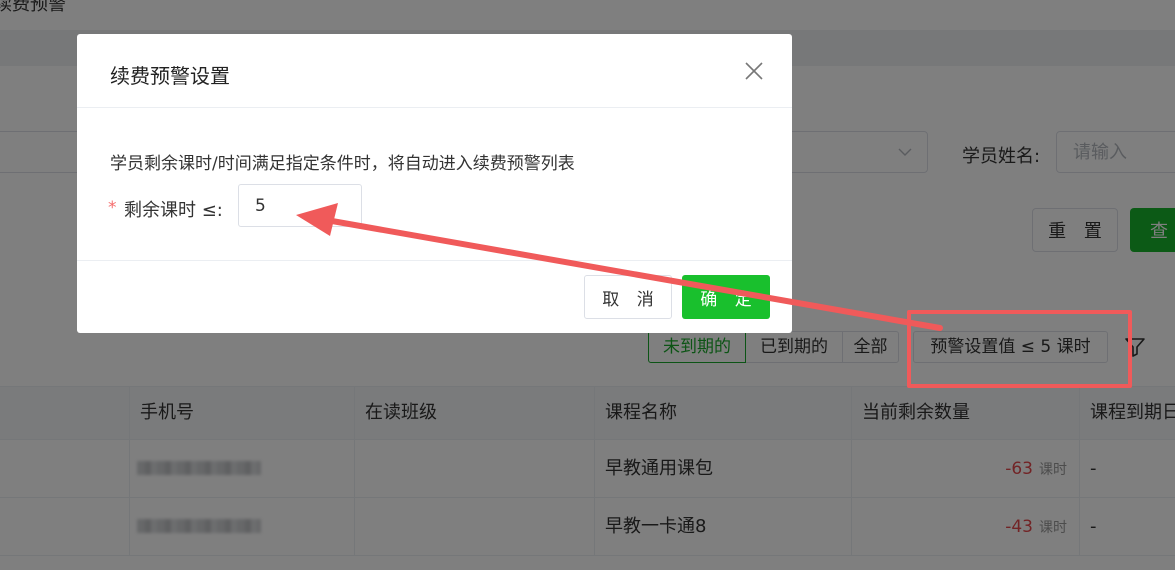 The height and width of the screenshot is (570, 1175). I want to click on dialog-header: 续费预警设置, so click(434, 71).